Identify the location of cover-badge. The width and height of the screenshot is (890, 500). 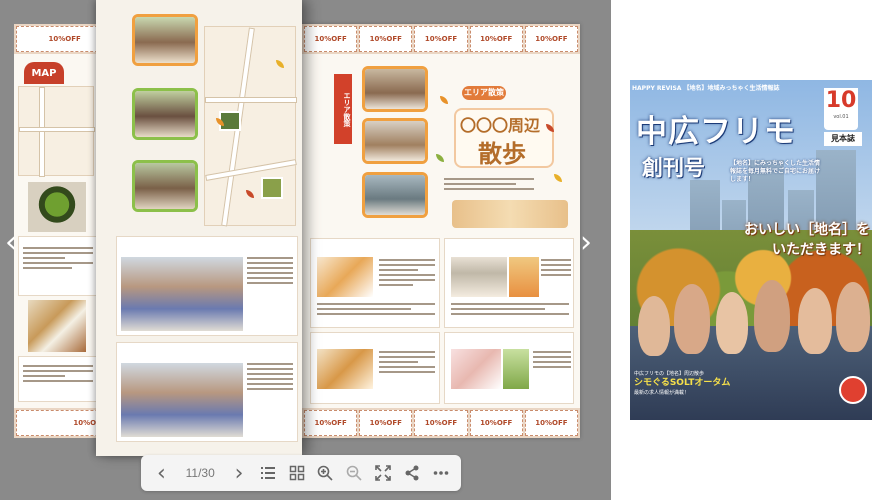
(853, 390).